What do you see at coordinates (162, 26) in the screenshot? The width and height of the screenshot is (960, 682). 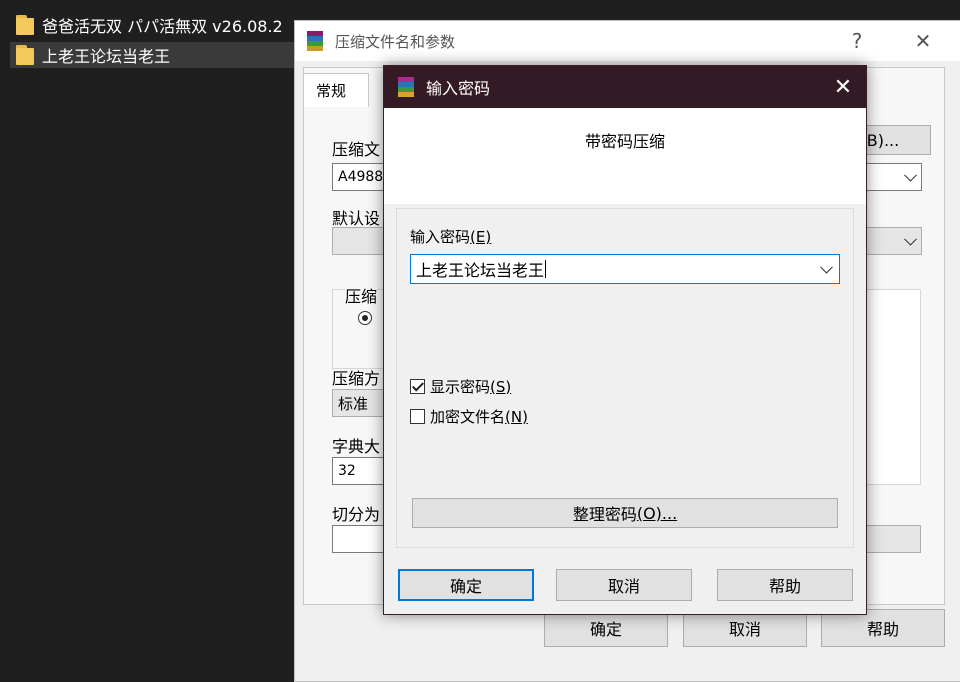 I see `file-name: 爸爸活无双 パパ活無双 v26.08.2` at bounding box center [162, 26].